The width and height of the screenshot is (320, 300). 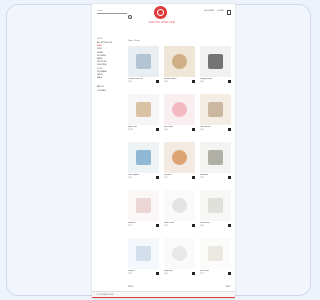 What do you see at coordinates (202, 274) in the screenshot?
I see `product-price: € 27` at bounding box center [202, 274].